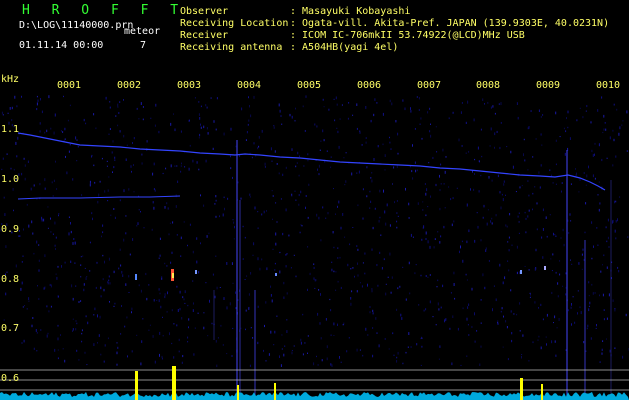  I want to click on y-tick-0-6: 0.6, so click(10, 378).